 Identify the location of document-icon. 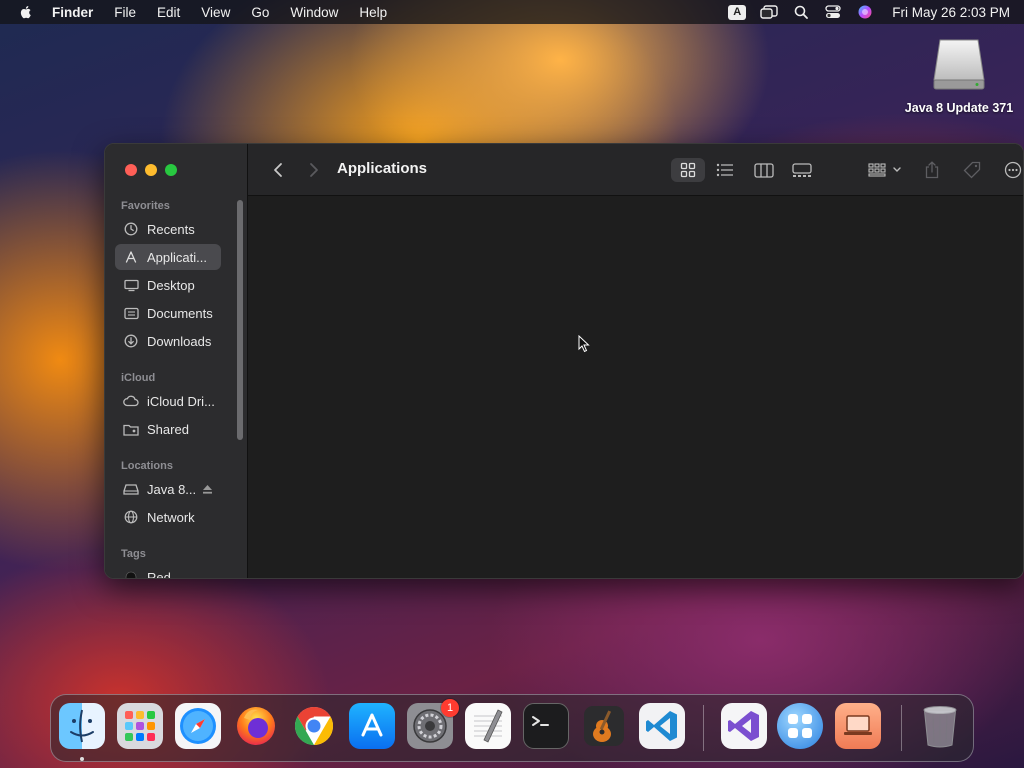
(131, 313).